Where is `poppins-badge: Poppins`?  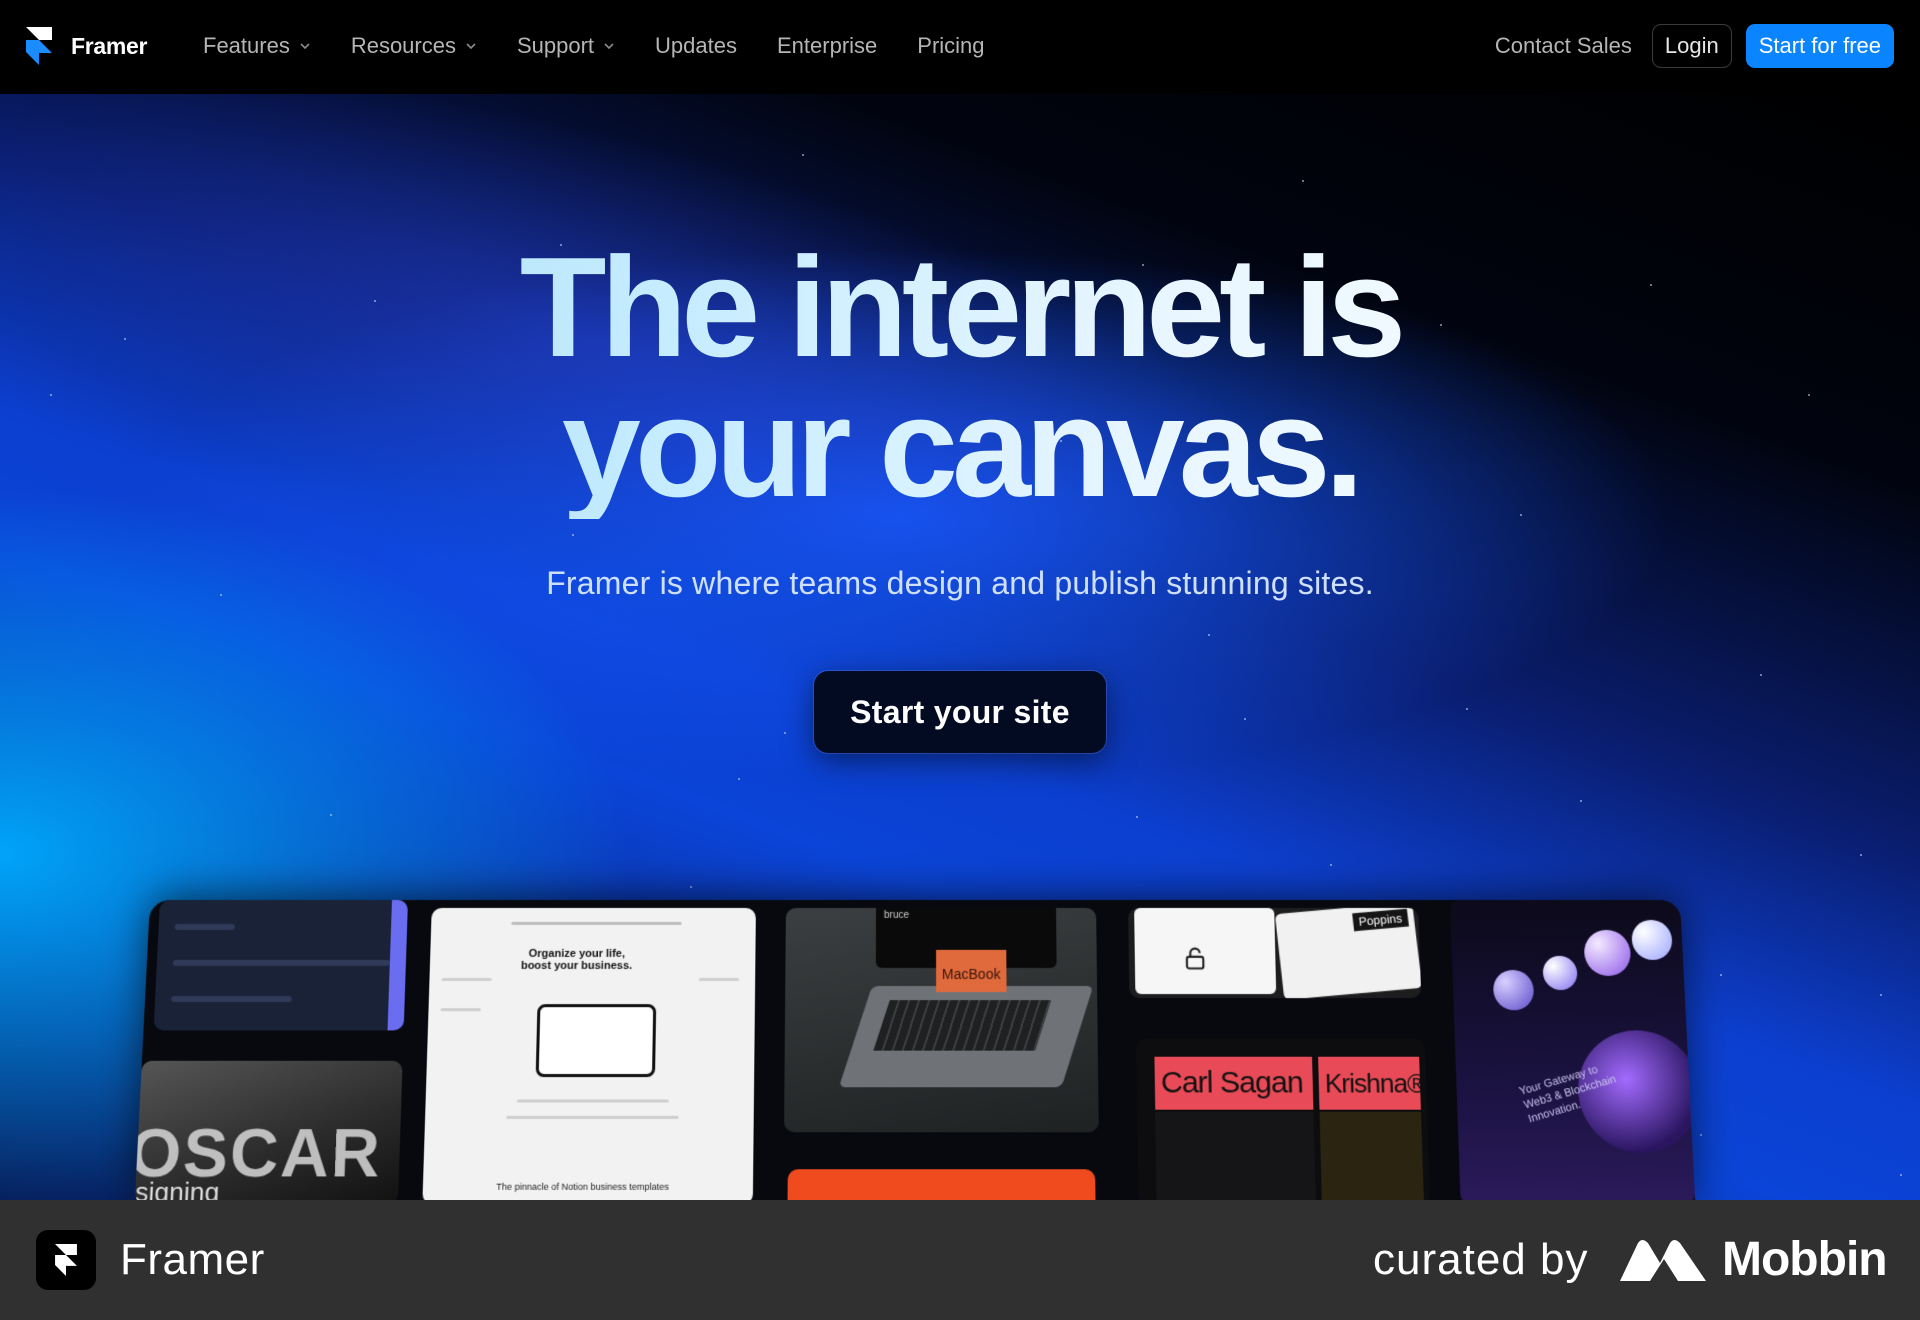 poppins-badge: Poppins is located at coordinates (1380, 920).